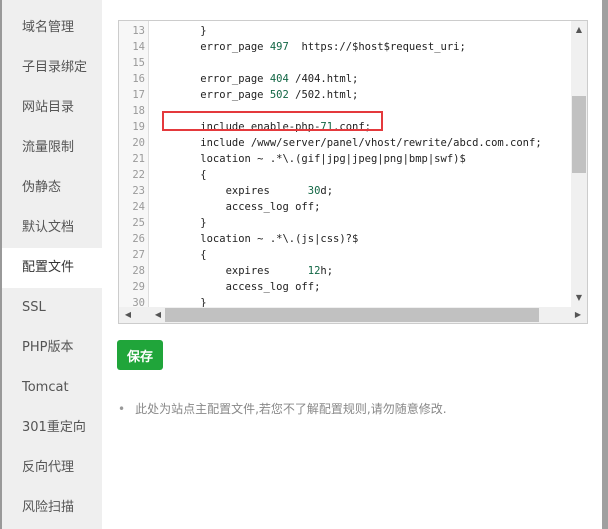 This screenshot has width=608, height=529. What do you see at coordinates (272, 121) in the screenshot?
I see `highlight-box` at bounding box center [272, 121].